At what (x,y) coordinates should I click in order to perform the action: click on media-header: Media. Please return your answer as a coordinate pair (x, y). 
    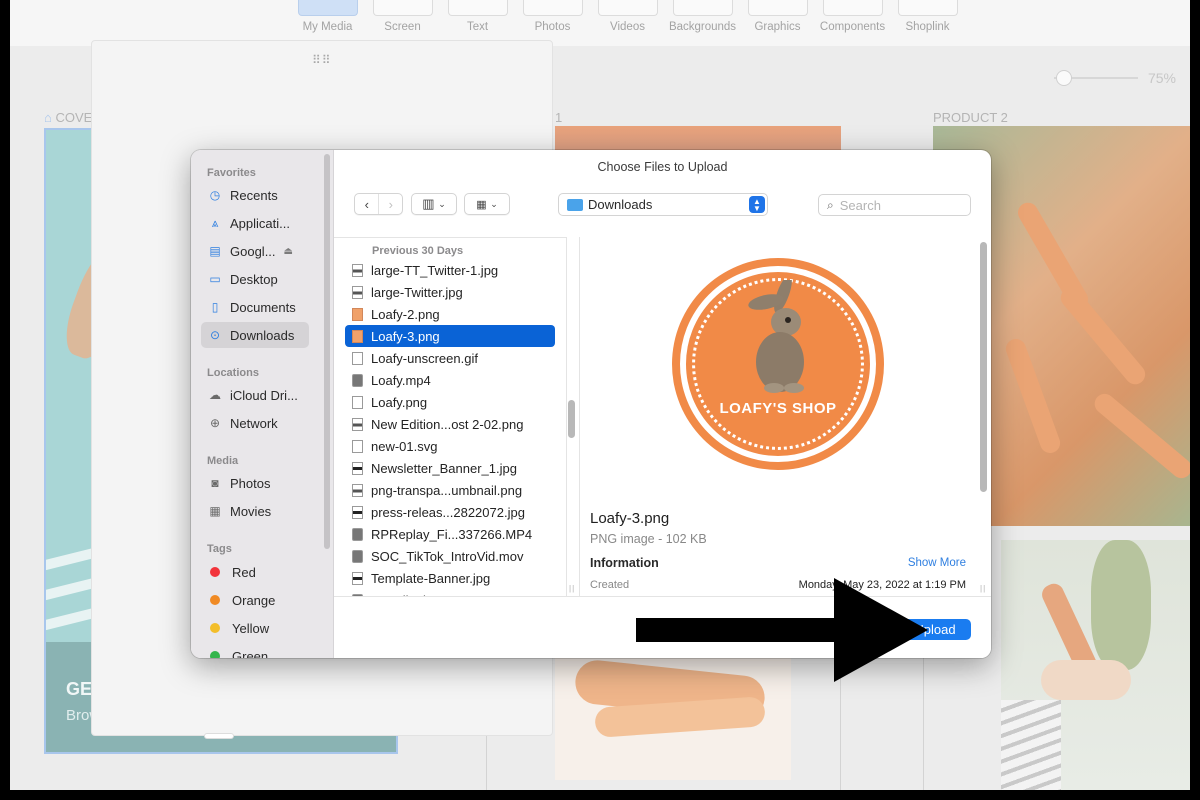
    Looking at the image, I should click on (223, 461).